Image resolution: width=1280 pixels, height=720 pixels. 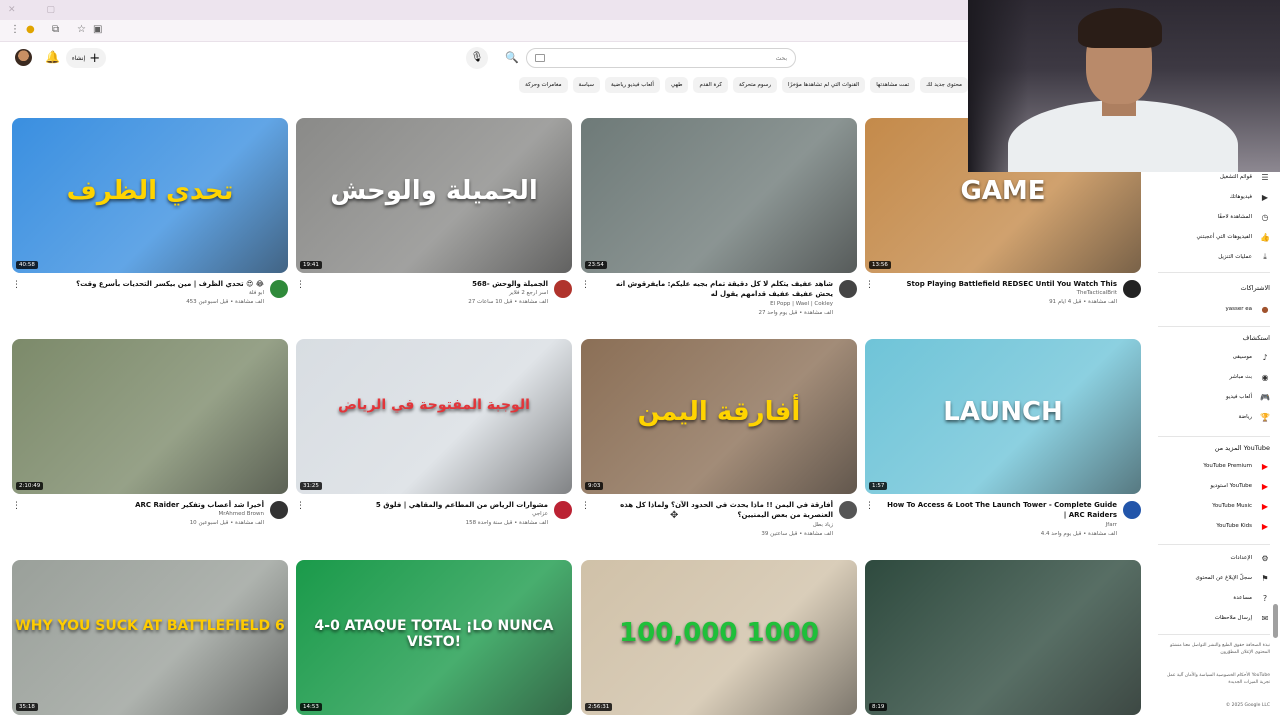 I want to click on create-button: إنشاء +, so click(x=86, y=58).